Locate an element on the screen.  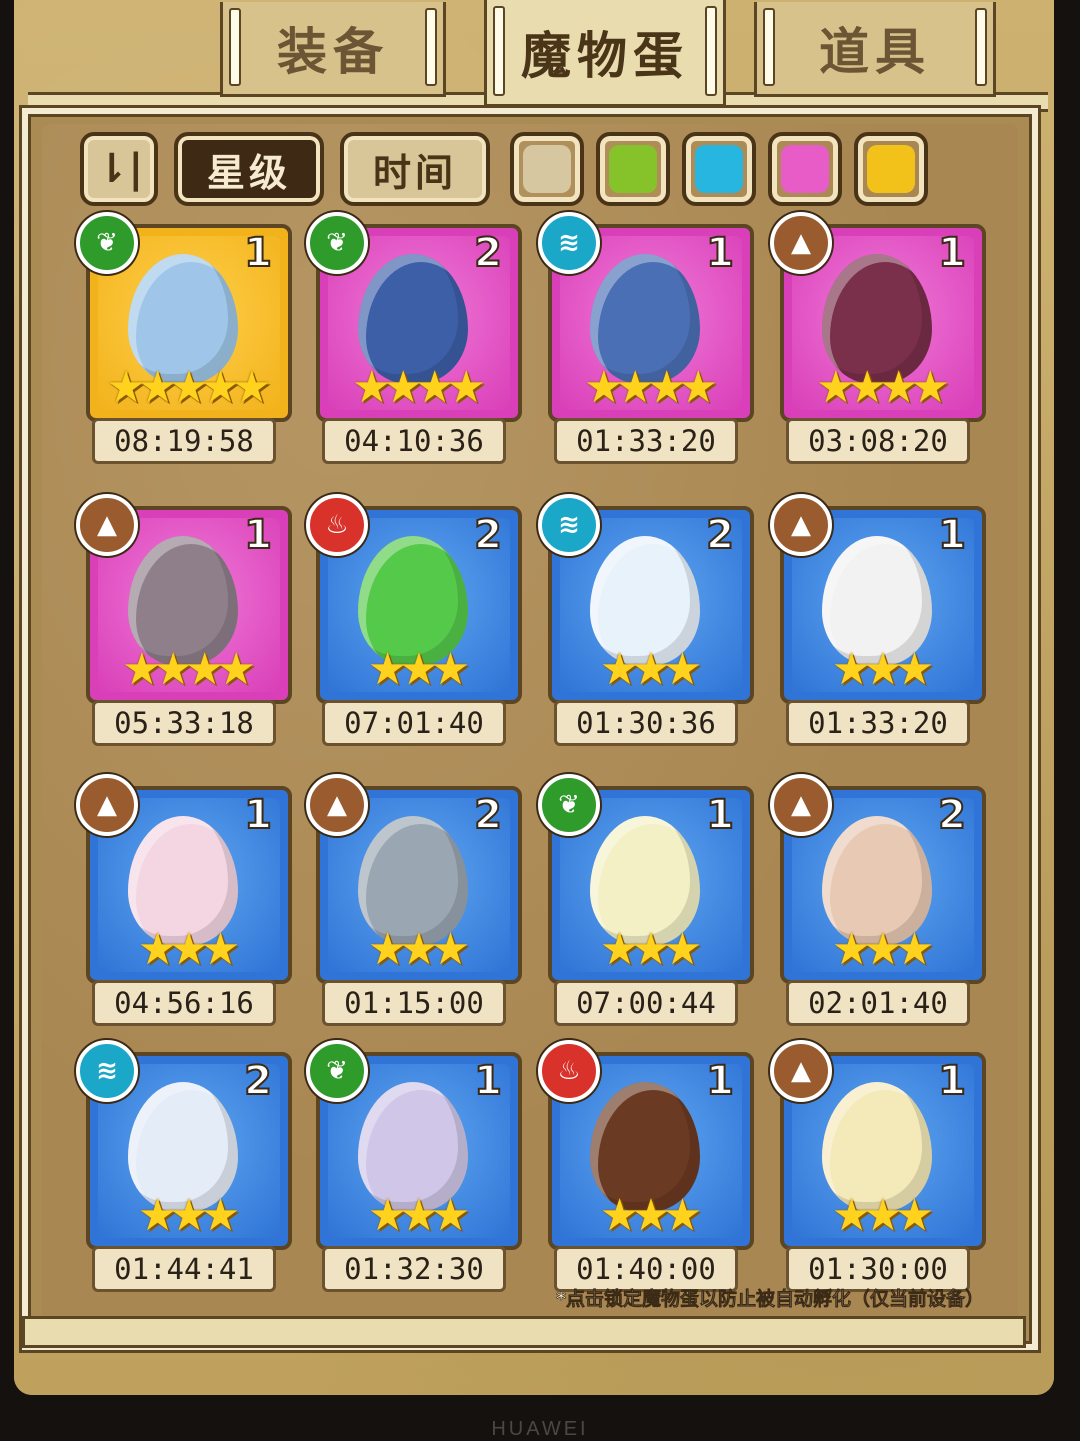
device-brand-logo: HUAWEI is located at coordinates (540, 1429).